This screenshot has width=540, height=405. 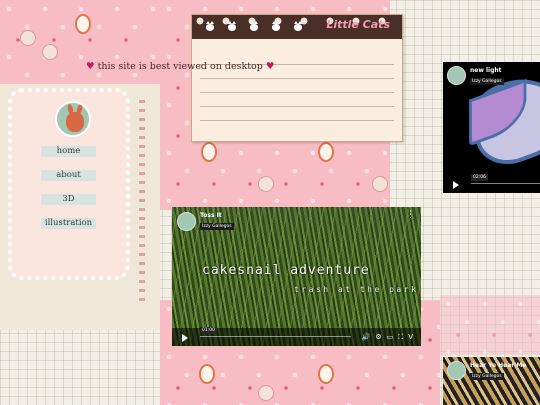 I want to click on more-options-icon: ⋮, so click(x=410, y=215).